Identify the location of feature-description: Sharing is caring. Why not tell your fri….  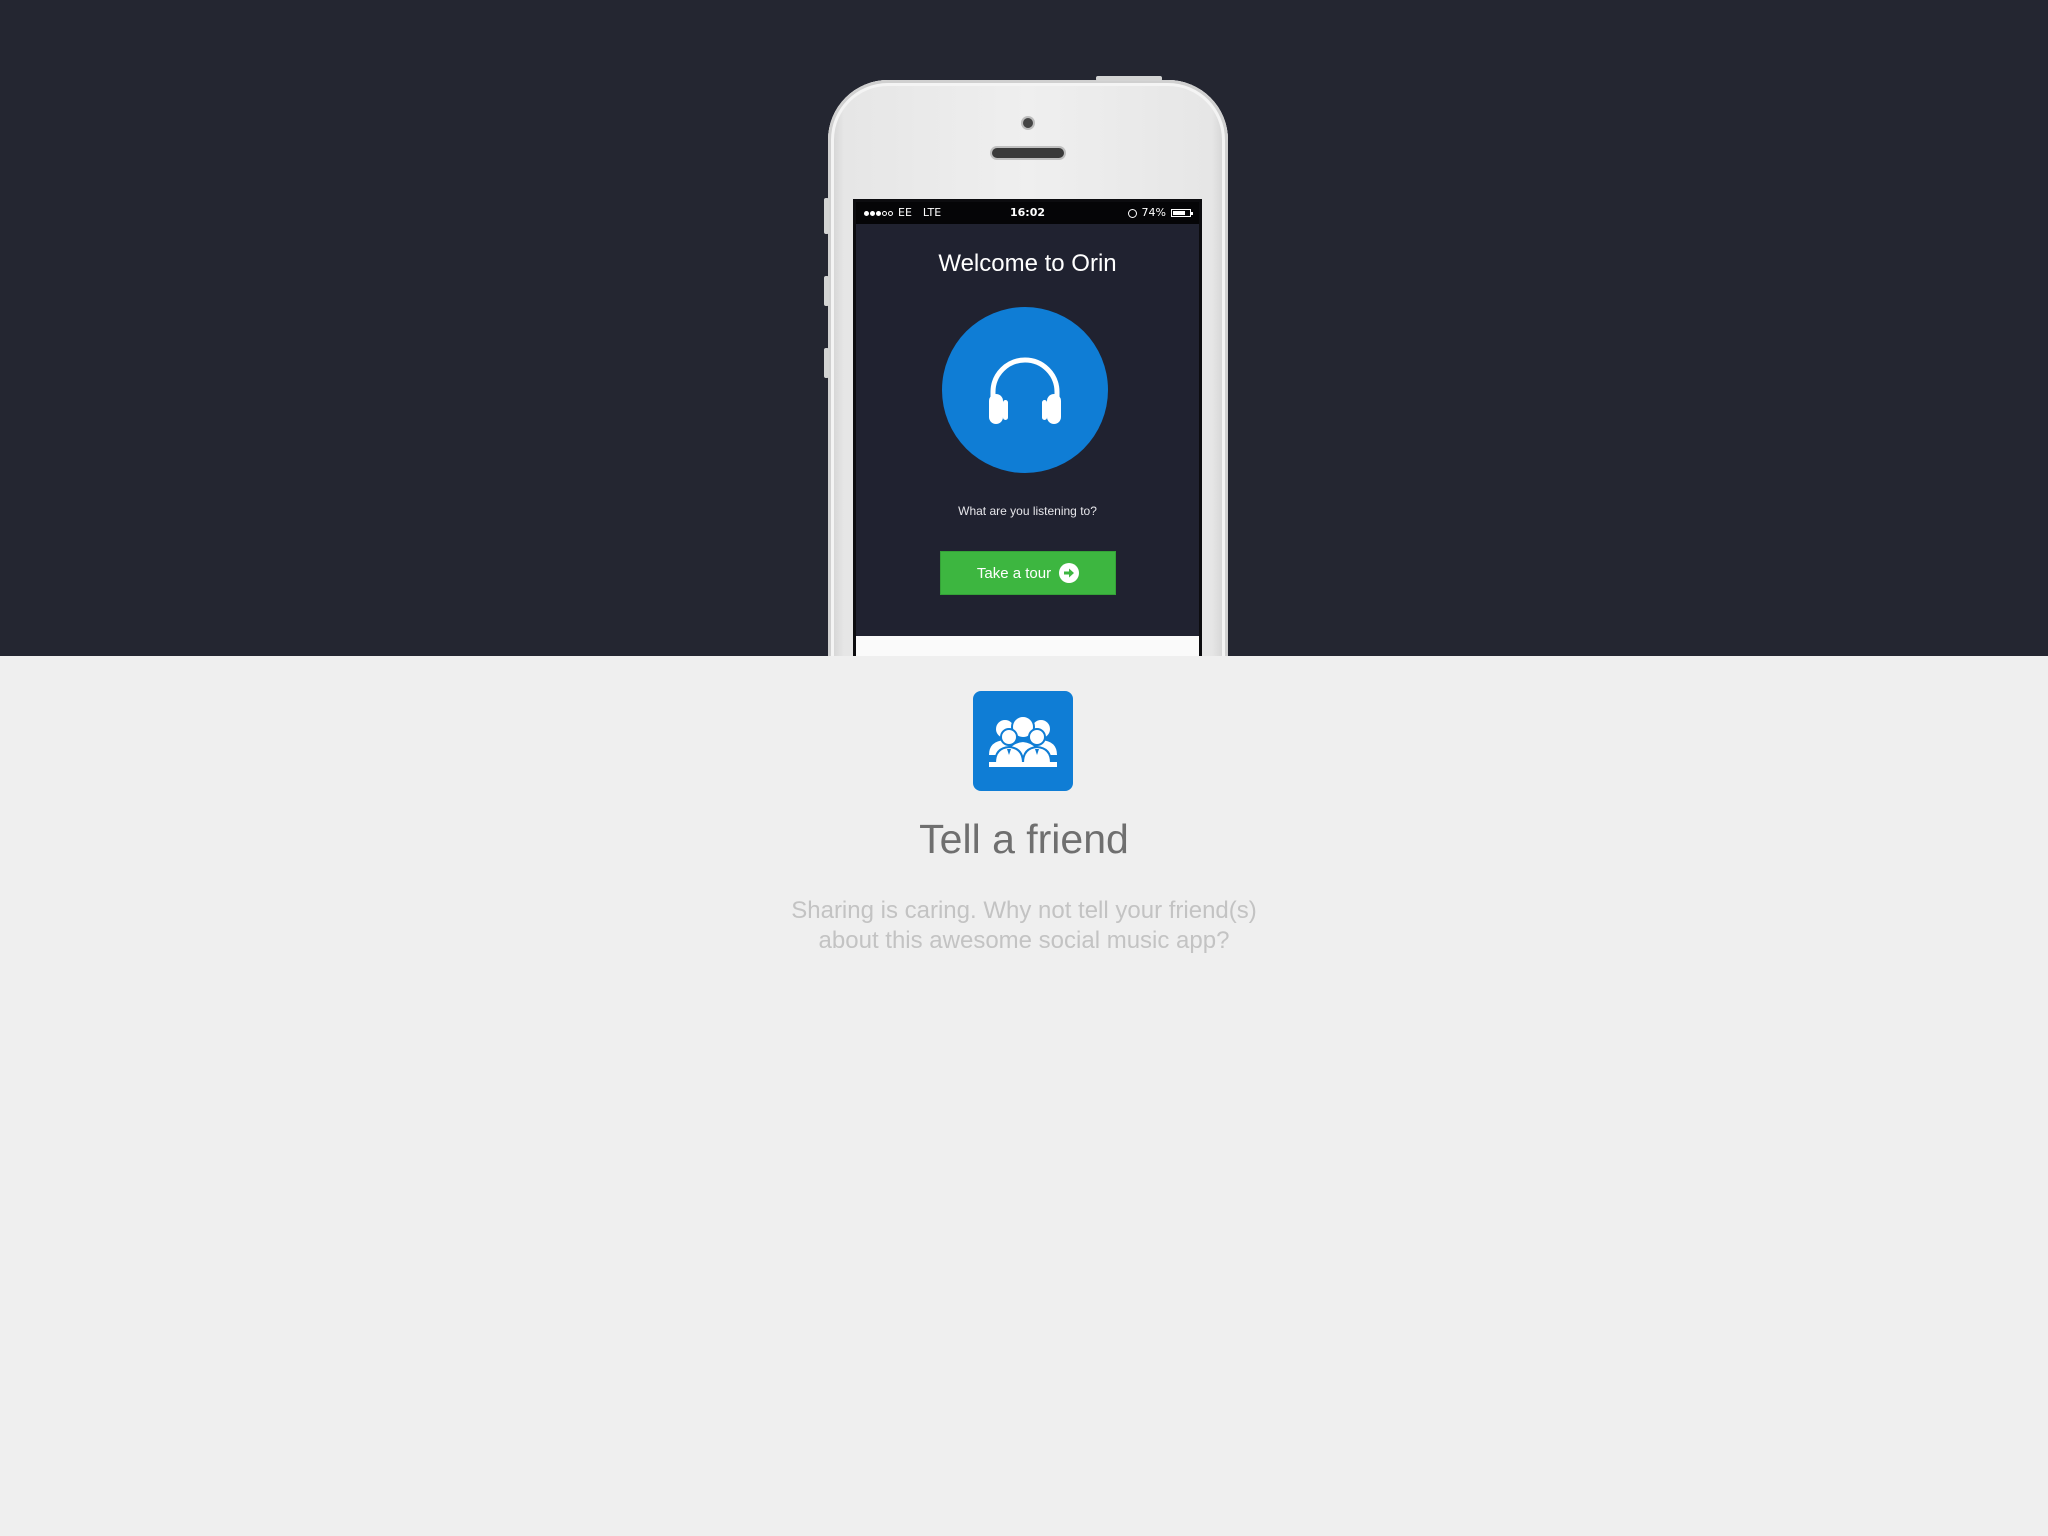
(1024, 926).